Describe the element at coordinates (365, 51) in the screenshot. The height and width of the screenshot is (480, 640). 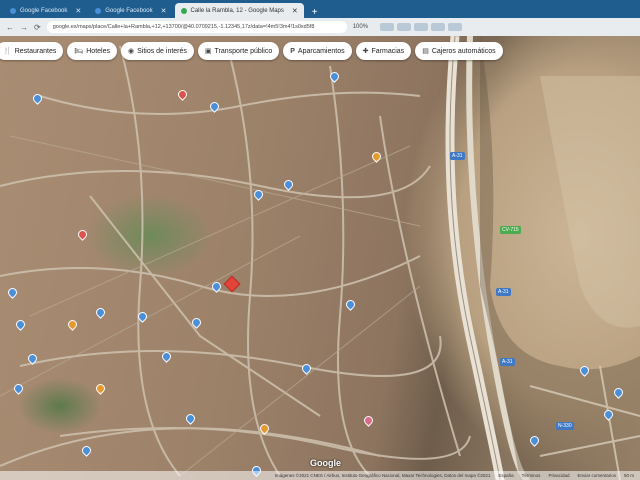
I see `pharmacy-icon: ✚` at that location.